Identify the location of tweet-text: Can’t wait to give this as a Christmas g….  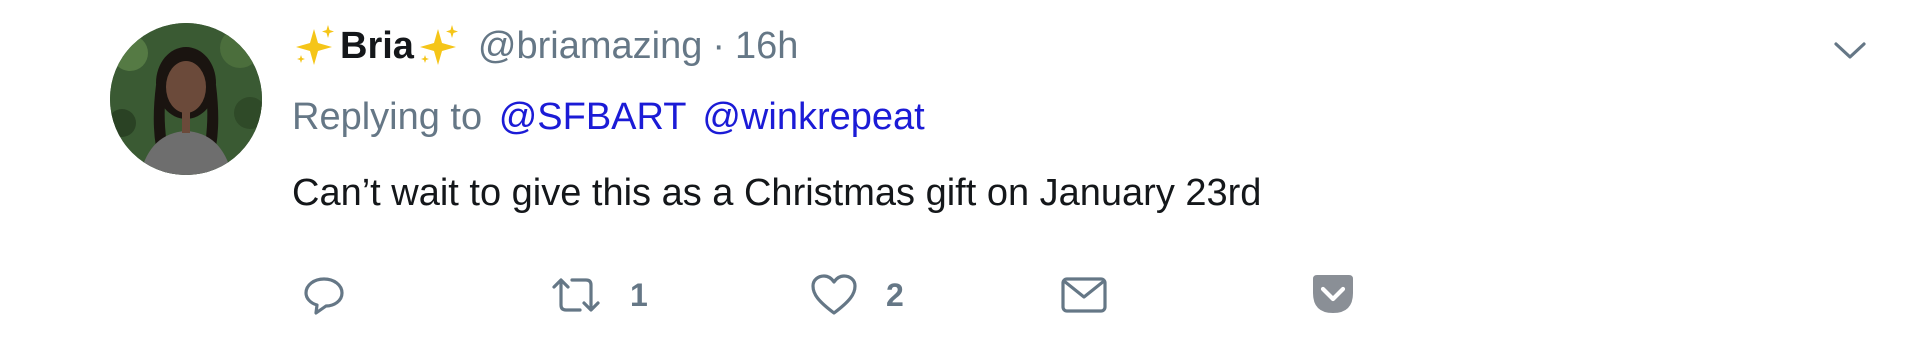
(777, 193).